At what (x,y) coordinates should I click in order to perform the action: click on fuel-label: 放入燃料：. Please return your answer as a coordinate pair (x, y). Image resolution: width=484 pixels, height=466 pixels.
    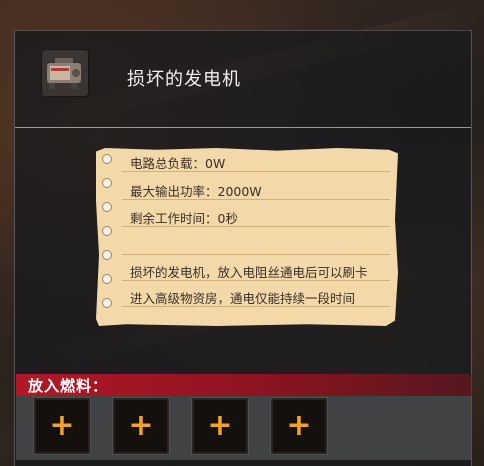
    Looking at the image, I should click on (68, 386).